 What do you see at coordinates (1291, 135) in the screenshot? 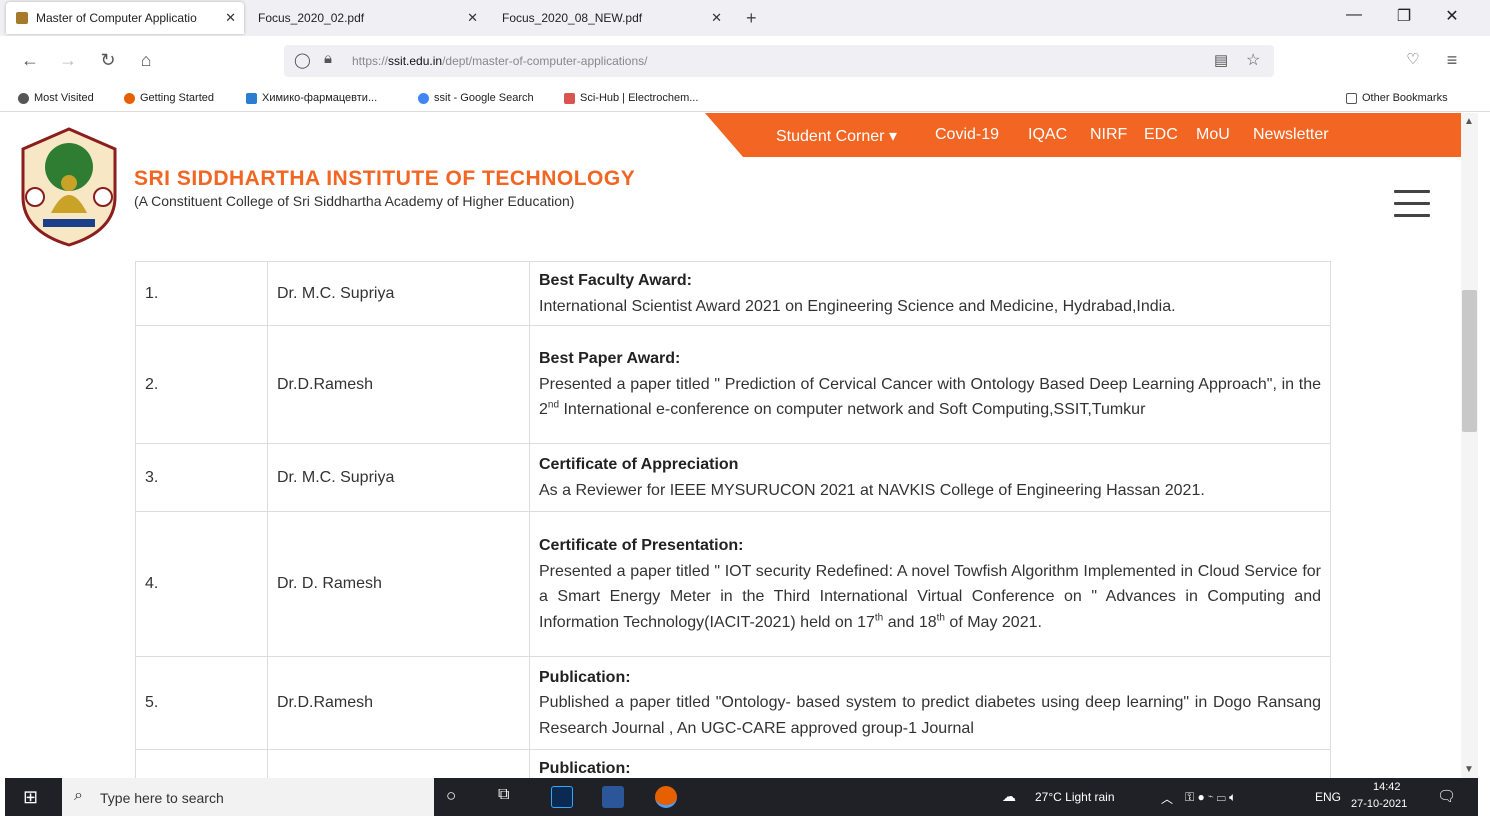
I see `menu-newsletter: Newsletter` at bounding box center [1291, 135].